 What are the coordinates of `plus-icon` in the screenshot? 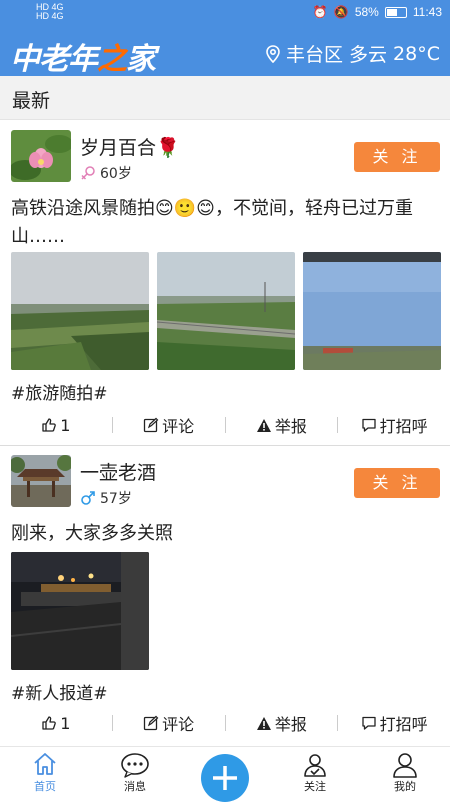 It's located at (225, 778).